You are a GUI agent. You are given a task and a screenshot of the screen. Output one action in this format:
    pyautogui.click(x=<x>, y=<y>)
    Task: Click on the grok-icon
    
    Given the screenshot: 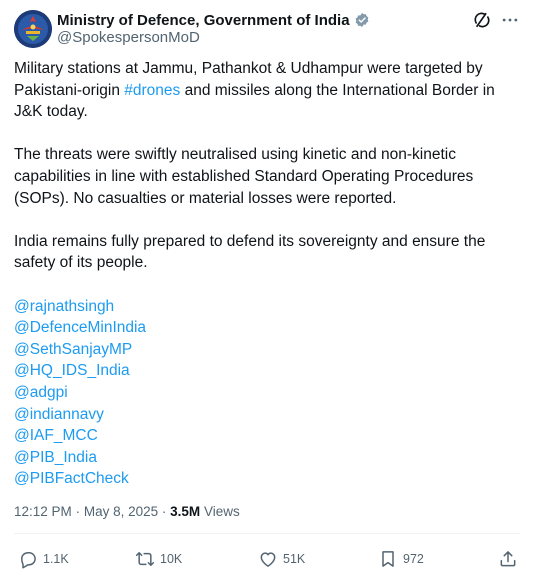 What is the action you would take?
    pyautogui.click(x=482, y=20)
    